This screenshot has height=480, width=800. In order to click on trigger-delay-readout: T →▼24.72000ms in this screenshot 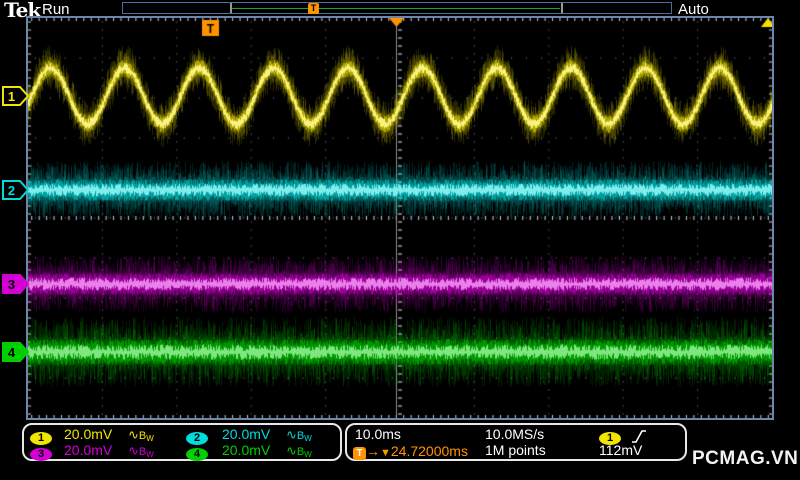, I will do `click(410, 451)`.